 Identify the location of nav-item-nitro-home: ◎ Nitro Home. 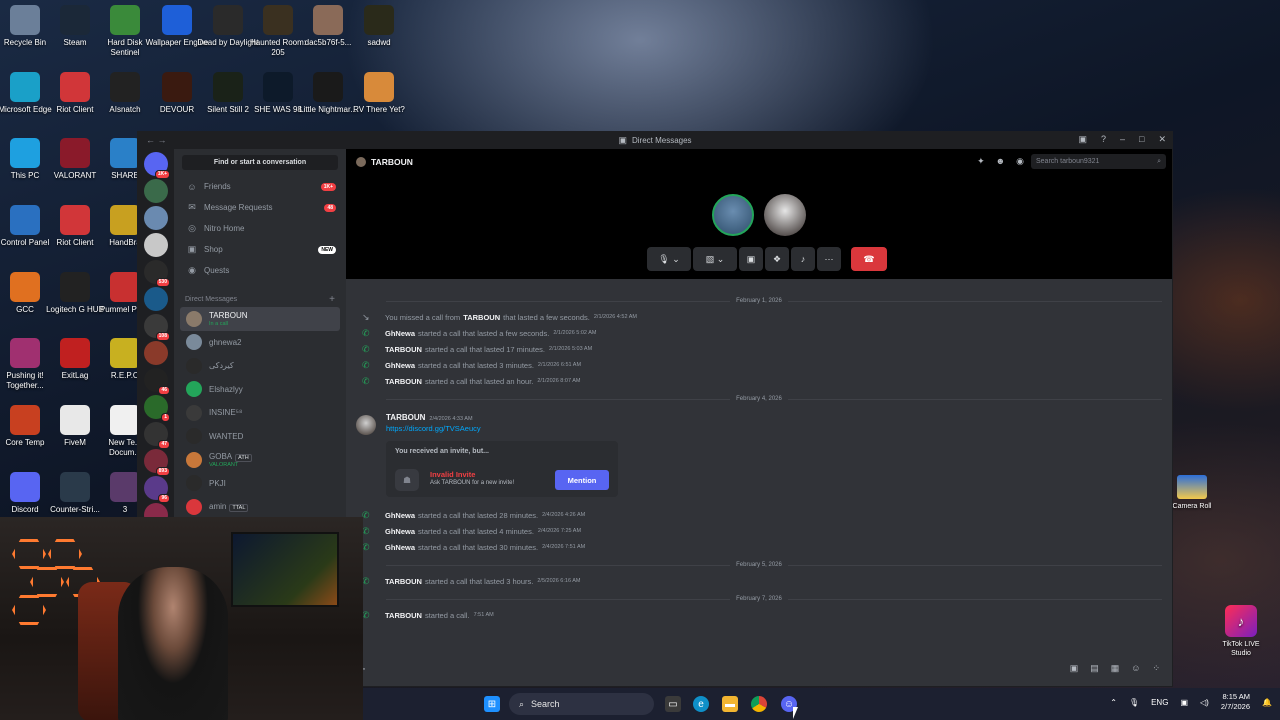
(260, 228).